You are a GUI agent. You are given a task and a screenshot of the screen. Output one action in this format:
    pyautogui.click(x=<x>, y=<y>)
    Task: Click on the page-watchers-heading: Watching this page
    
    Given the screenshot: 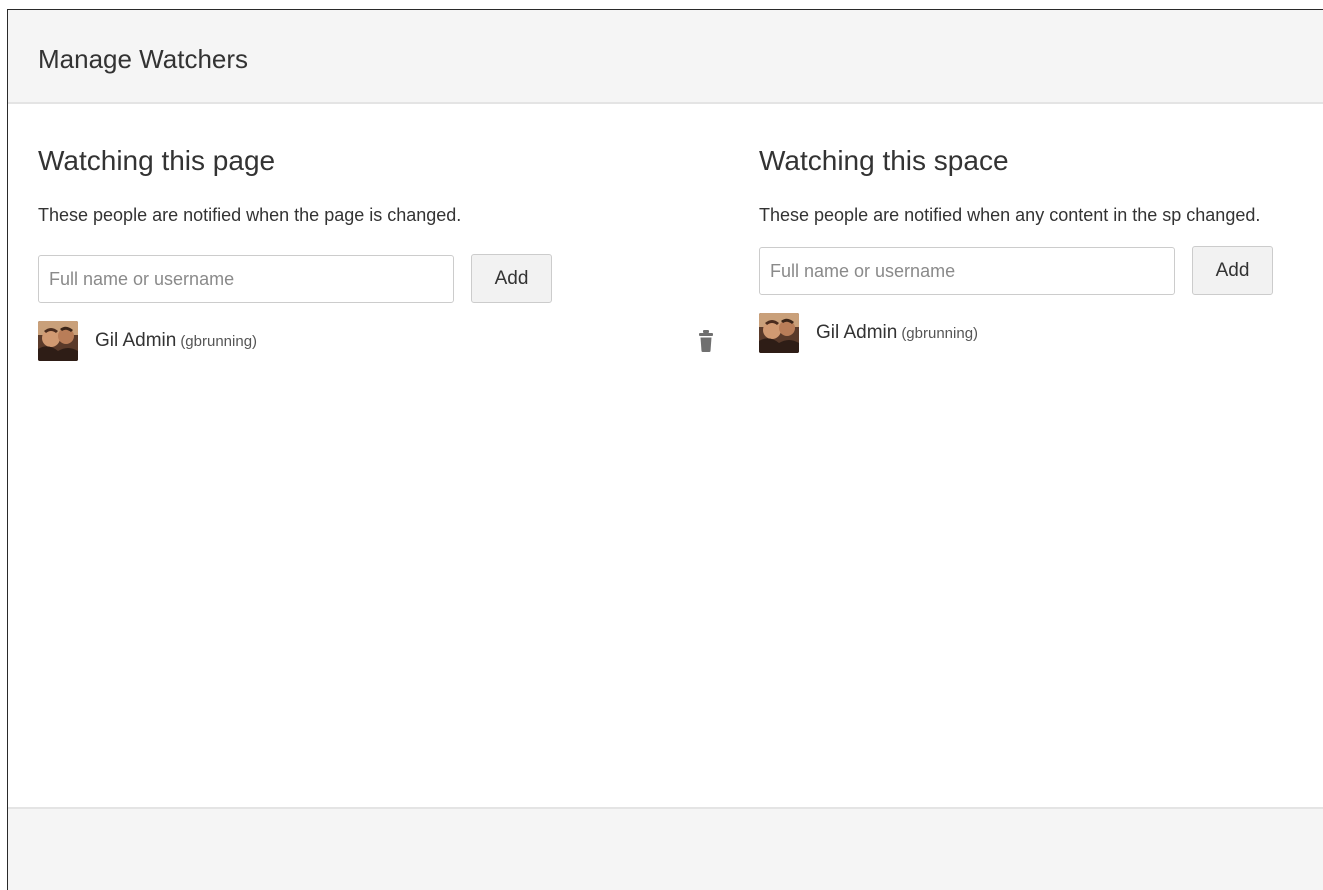 What is the action you would take?
    pyautogui.click(x=157, y=160)
    